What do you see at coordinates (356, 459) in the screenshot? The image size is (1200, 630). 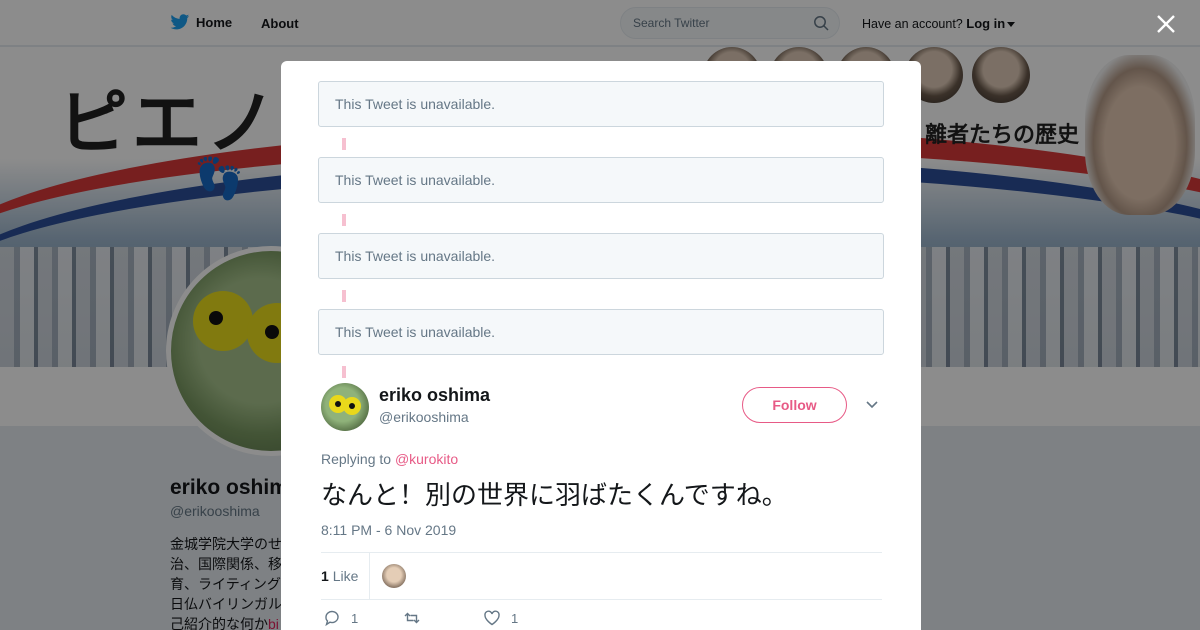 I see `replying-to-label: Replying to` at bounding box center [356, 459].